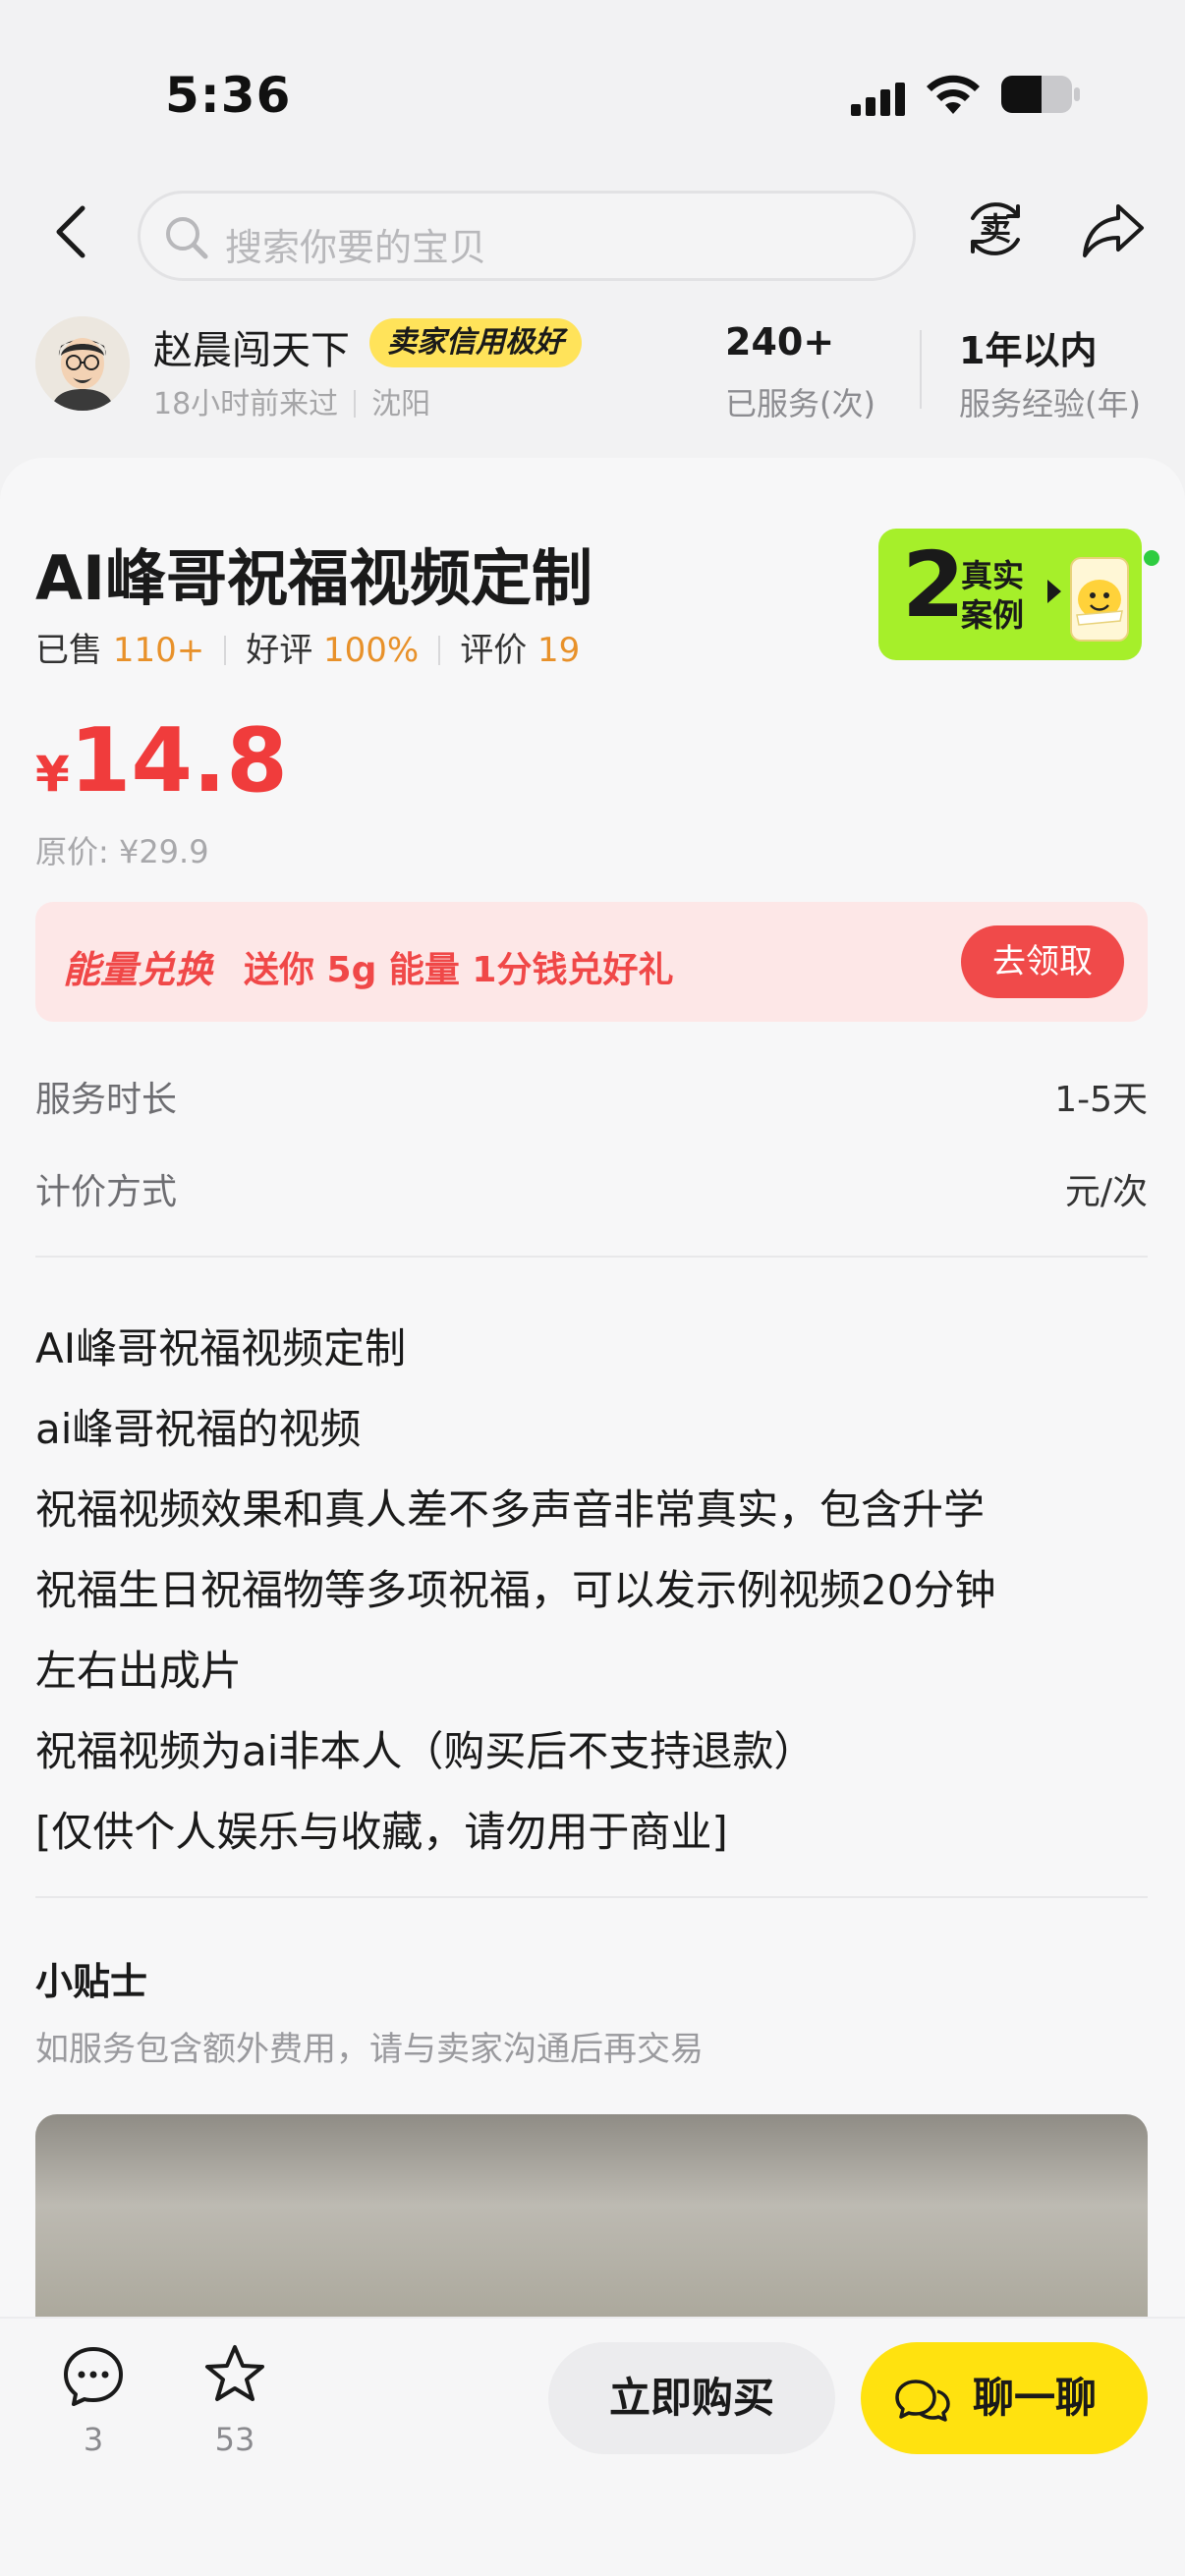  What do you see at coordinates (993, 575) in the screenshot?
I see `cases-label-line1: 真实` at bounding box center [993, 575].